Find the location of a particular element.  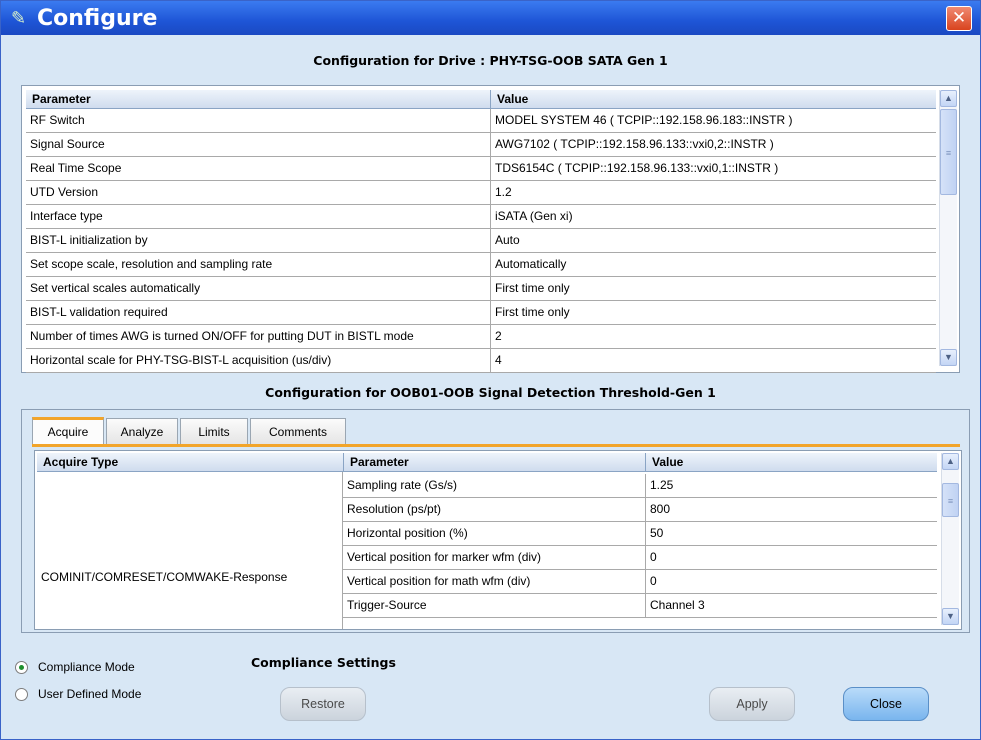

value-cell: 1.2 is located at coordinates (713, 192).